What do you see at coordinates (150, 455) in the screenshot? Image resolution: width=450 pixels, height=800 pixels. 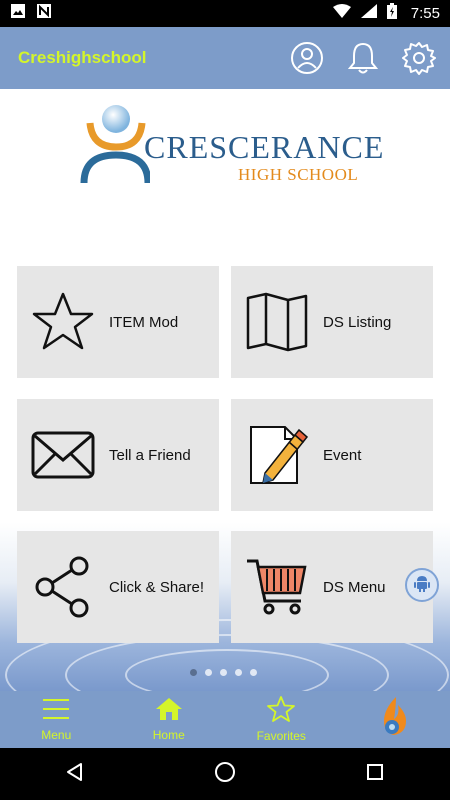 I see `tile-label: Tell a Friend` at bounding box center [150, 455].